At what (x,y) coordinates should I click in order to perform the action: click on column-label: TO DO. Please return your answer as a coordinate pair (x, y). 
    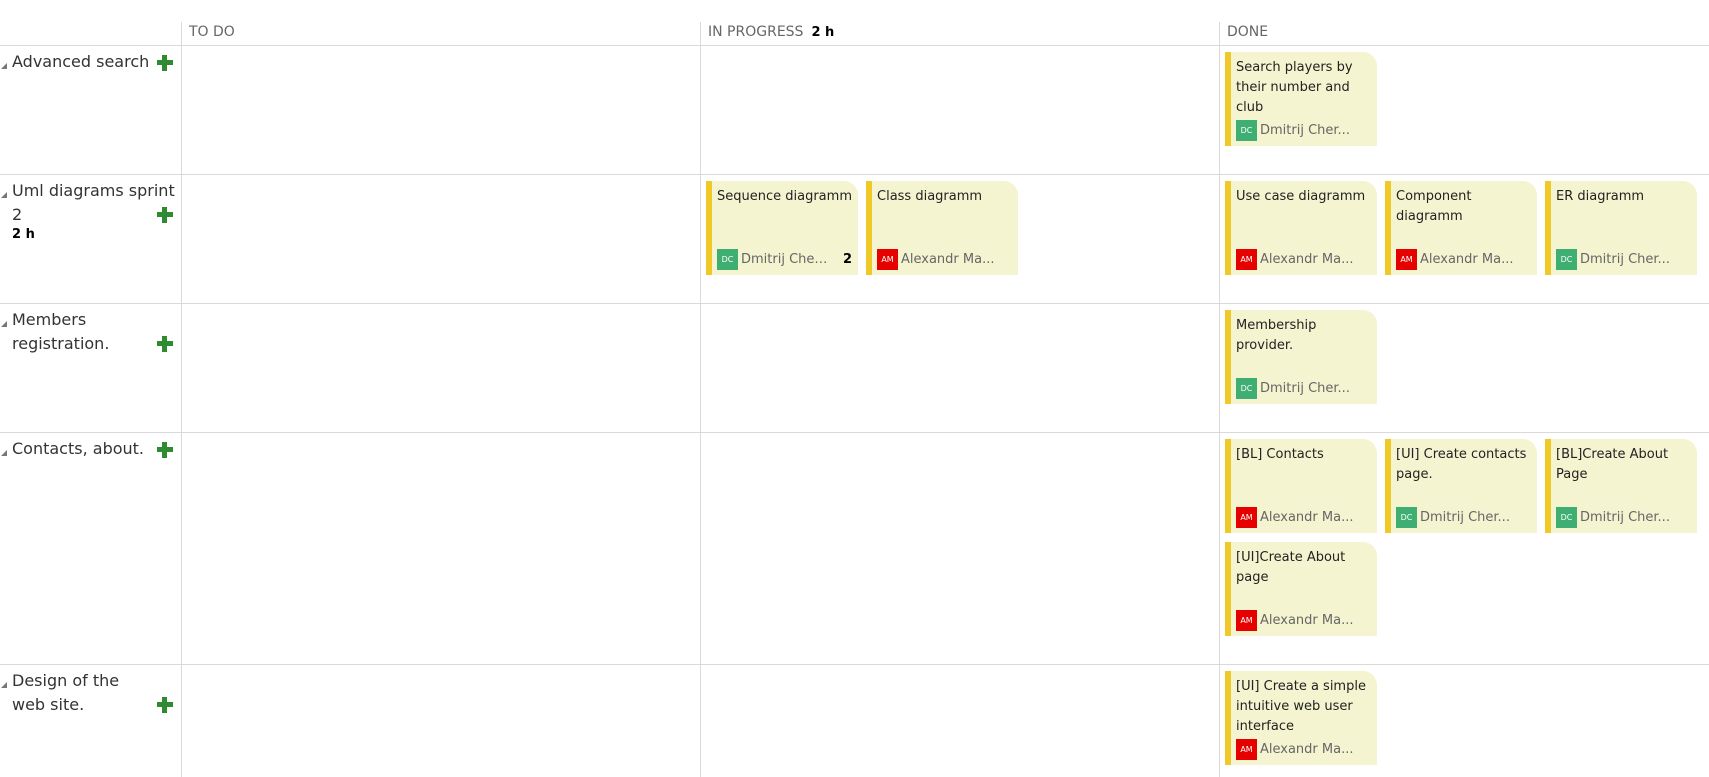
    Looking at the image, I should click on (212, 32).